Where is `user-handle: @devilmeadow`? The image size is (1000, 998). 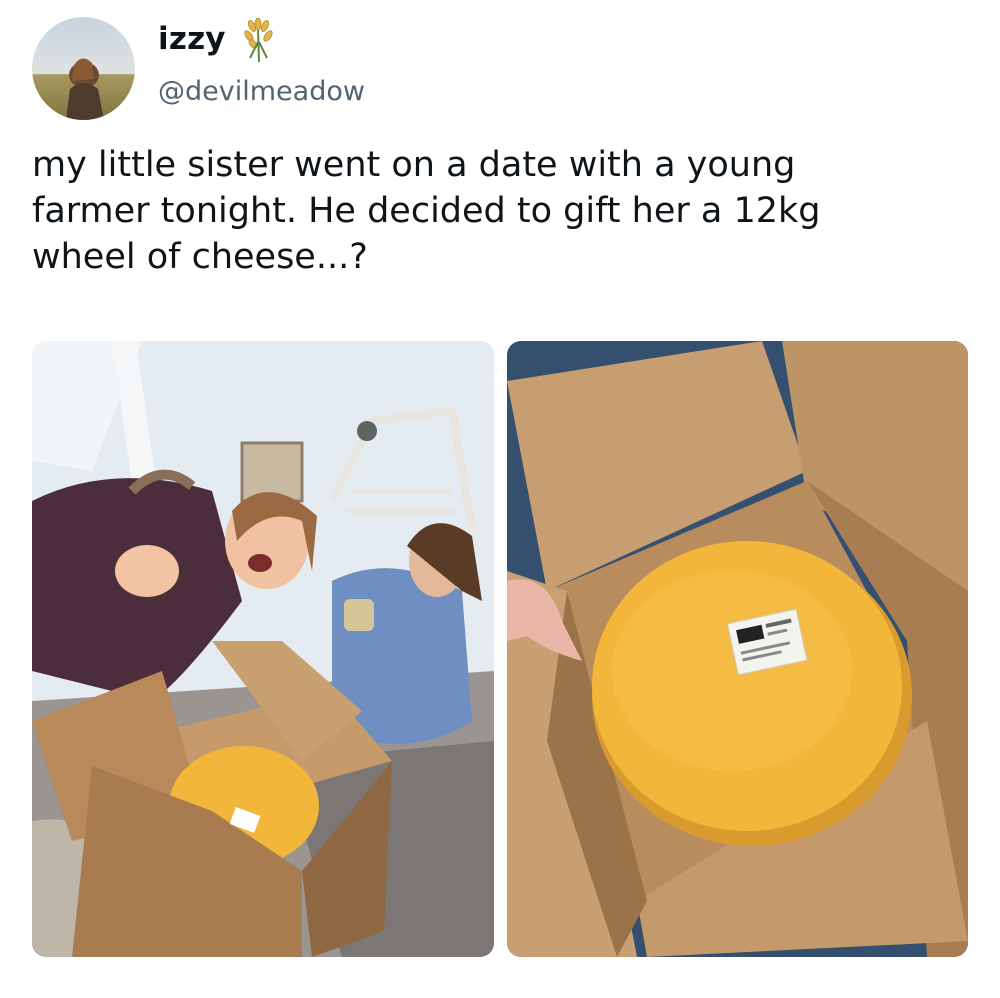
user-handle: @devilmeadow is located at coordinates (261, 91).